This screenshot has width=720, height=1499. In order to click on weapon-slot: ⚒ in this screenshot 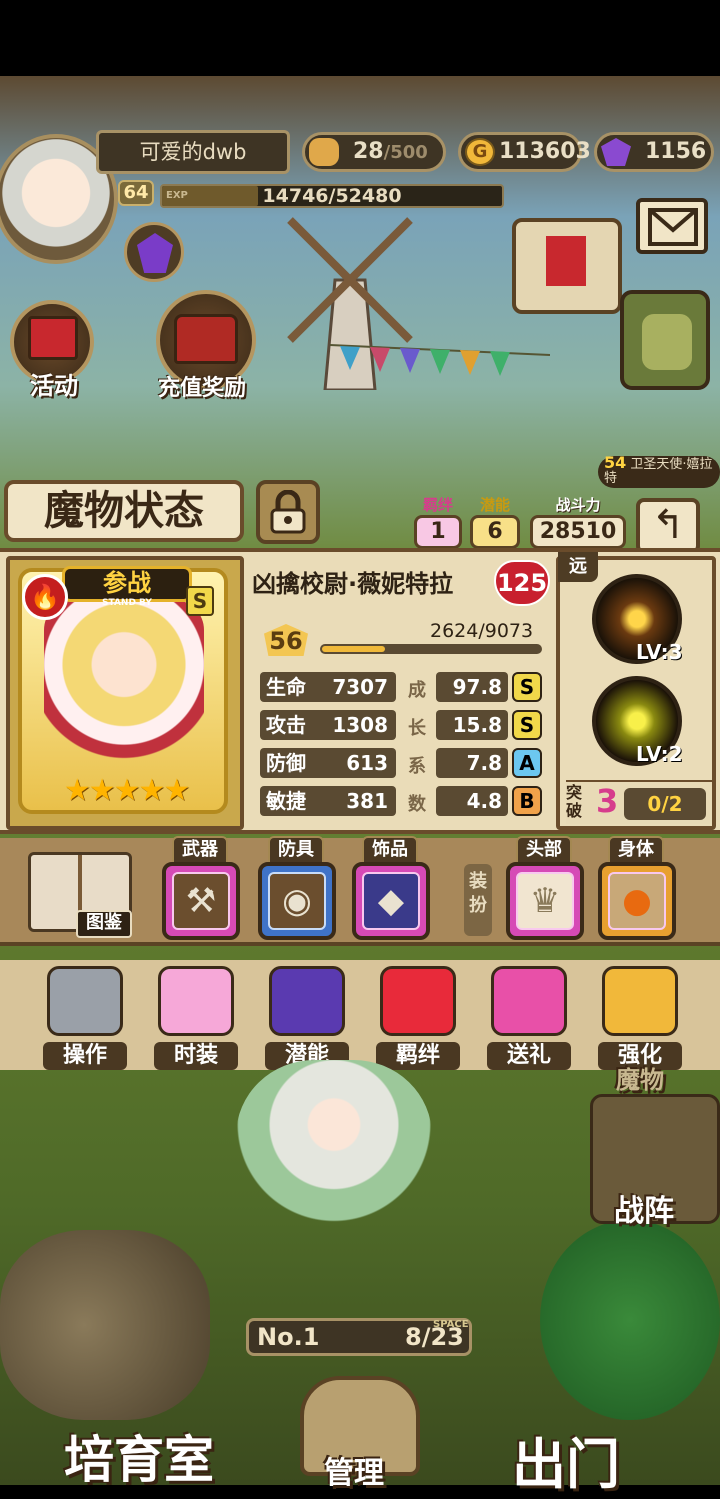, I will do `click(201, 901)`.